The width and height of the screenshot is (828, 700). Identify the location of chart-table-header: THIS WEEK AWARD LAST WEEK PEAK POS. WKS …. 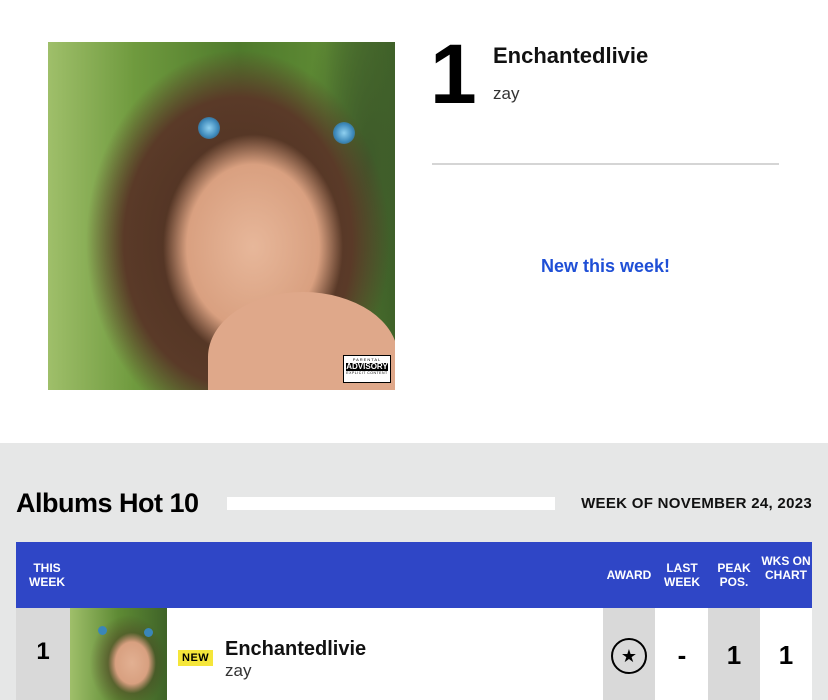
(414, 575).